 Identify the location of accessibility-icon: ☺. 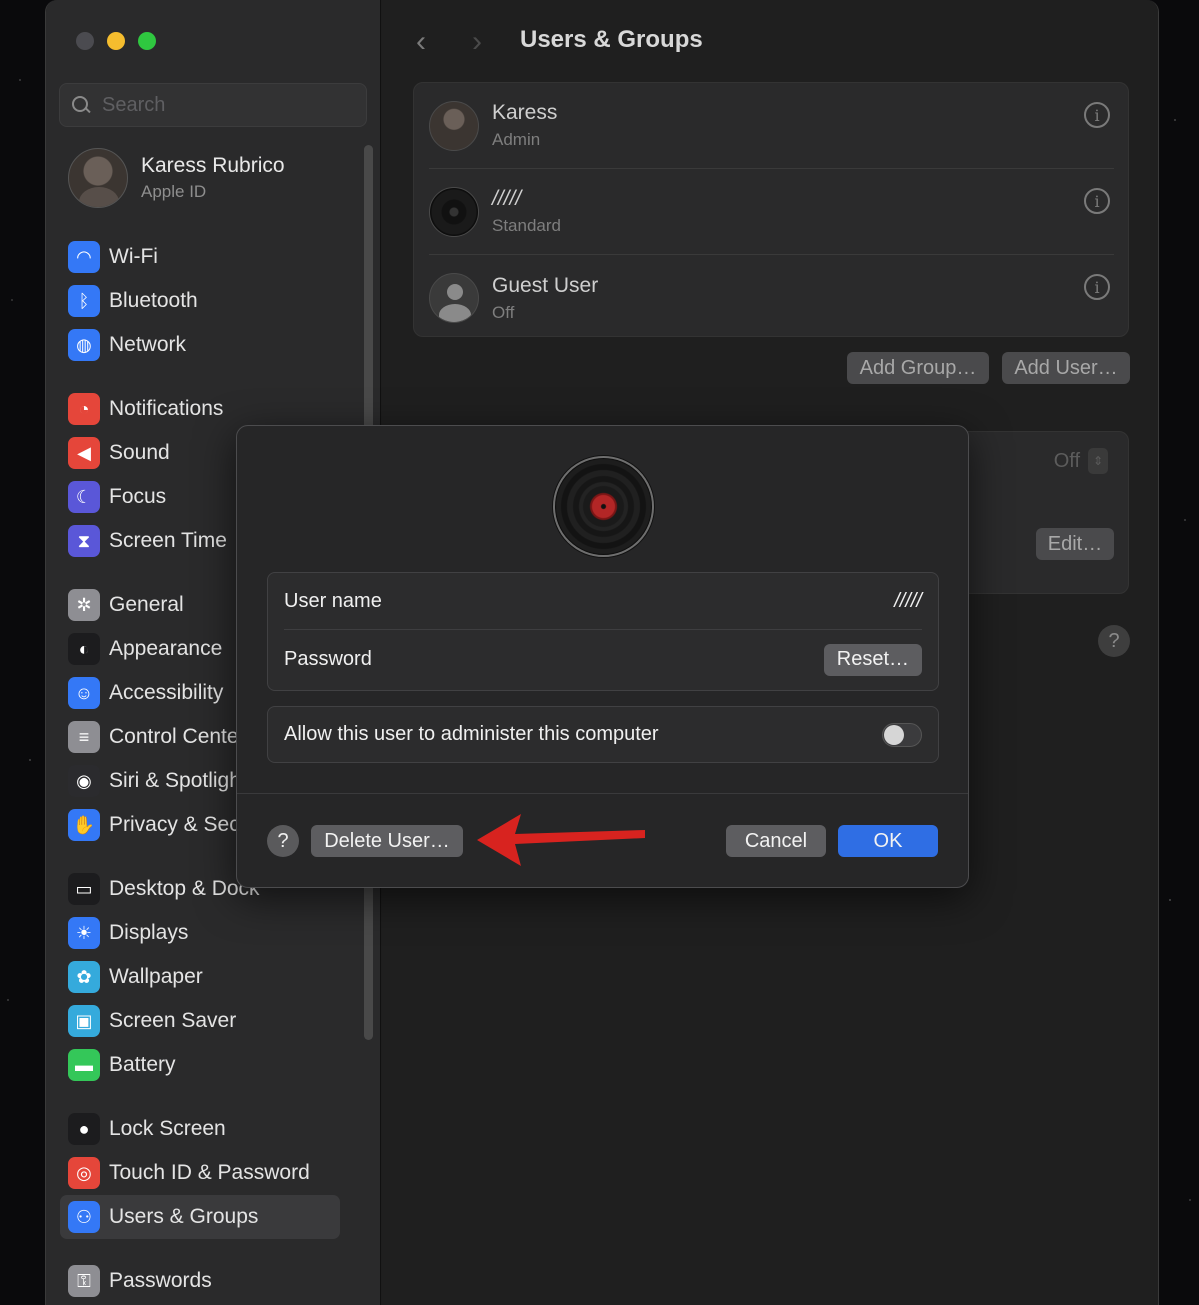
(84, 693).